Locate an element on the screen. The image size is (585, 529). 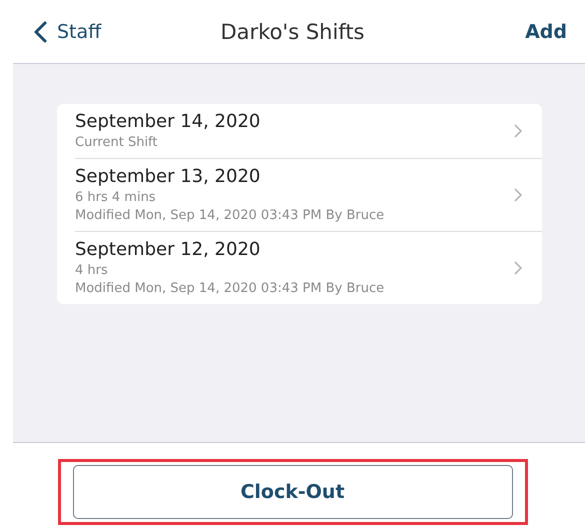
shift-row: September 13, 2020 6 hrs 4 mins Modified Mon, Sep 14, 2020 03:43 PM By Bruce is located at coordinates (308, 195).